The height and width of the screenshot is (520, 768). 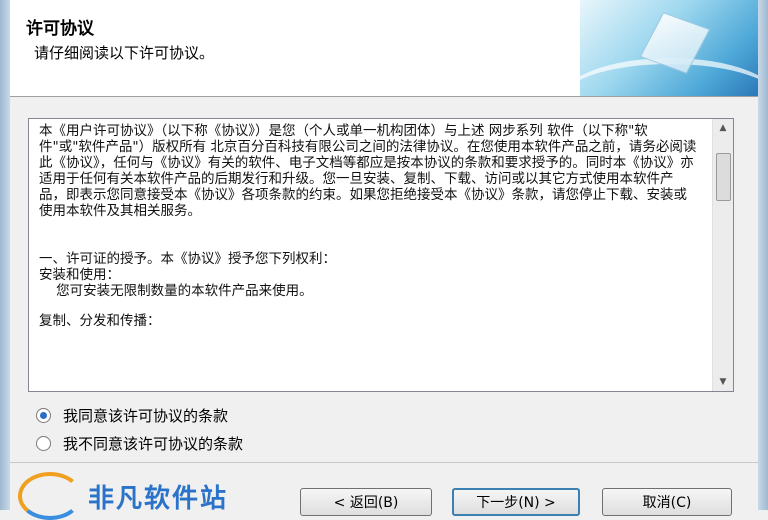 I want to click on accept-option: 我同意该许可协议的条款, so click(x=132, y=415).